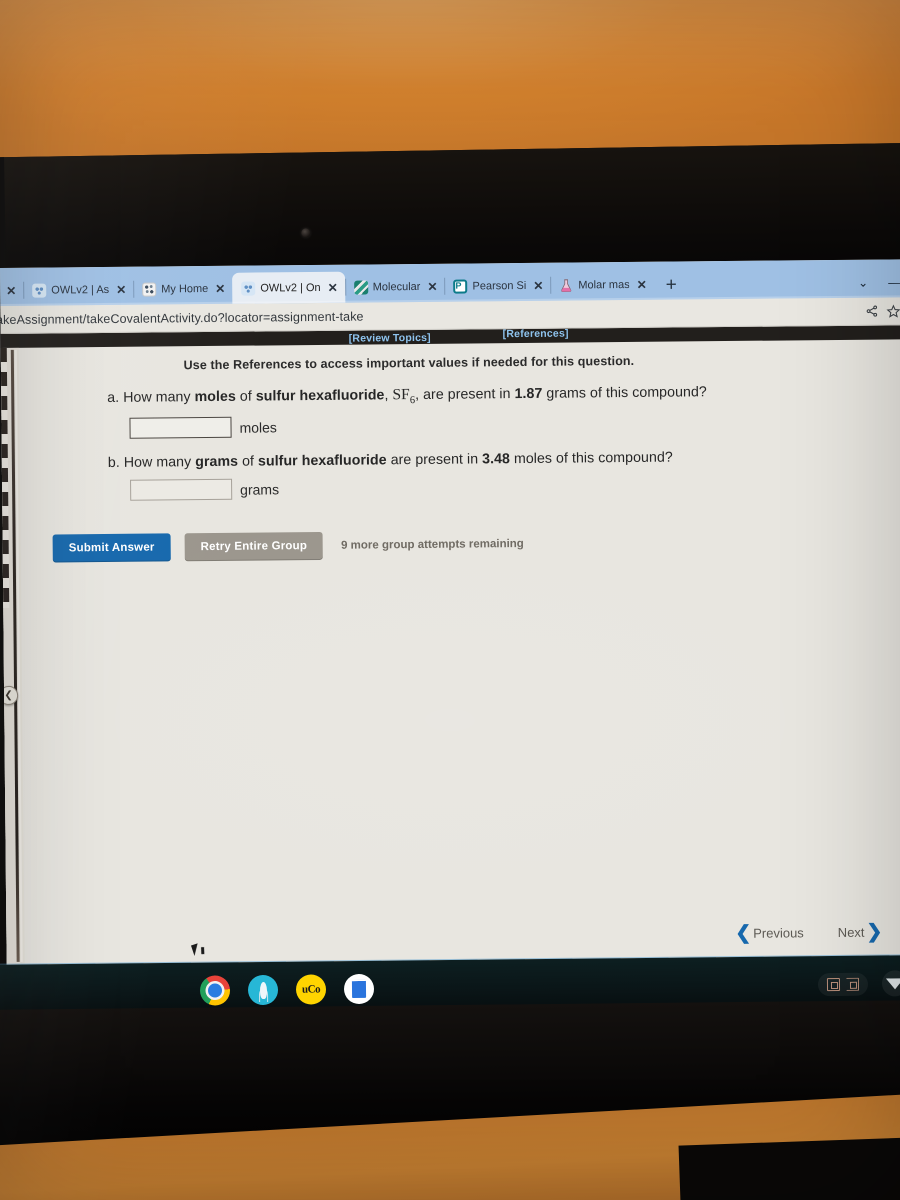 Image resolution: width=900 pixels, height=1200 pixels. What do you see at coordinates (263, 990) in the screenshot?
I see `rocket-icon` at bounding box center [263, 990].